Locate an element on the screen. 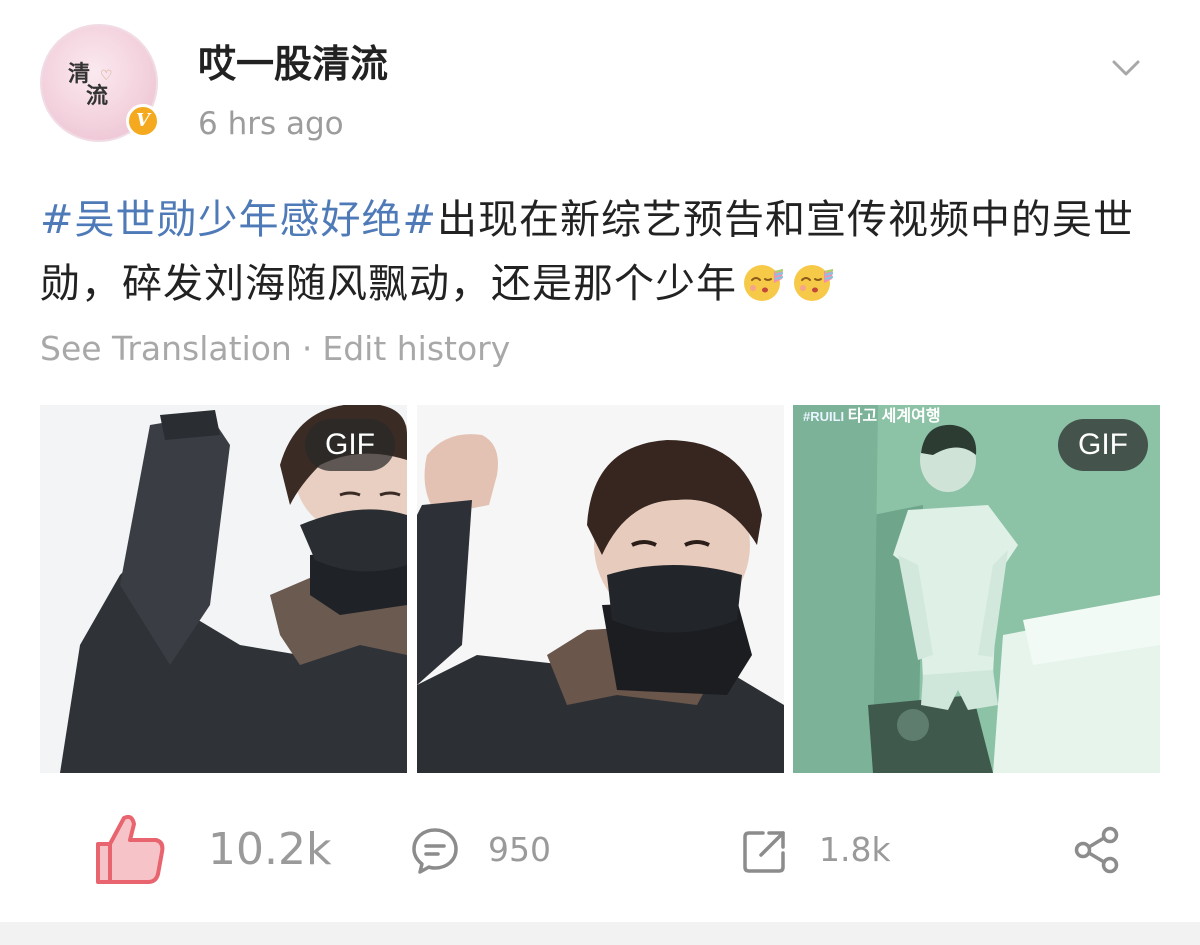 This screenshot has height=945, width=1200. like-thumb-icon is located at coordinates (130, 849).